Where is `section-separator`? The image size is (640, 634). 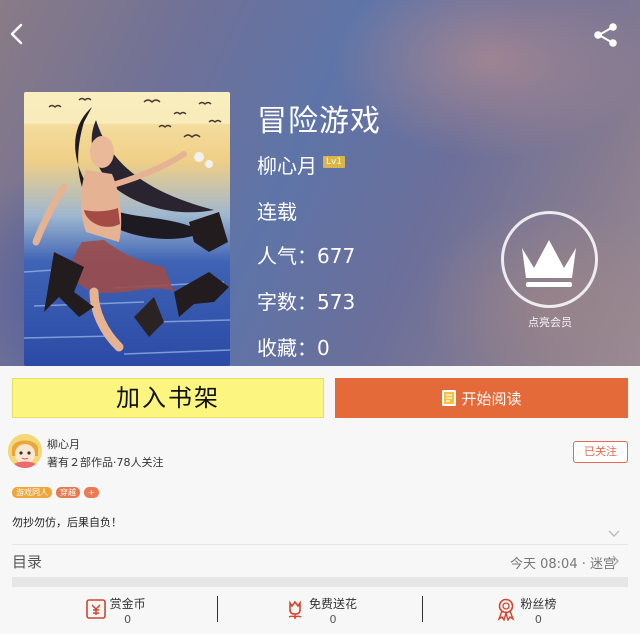 section-separator is located at coordinates (320, 582).